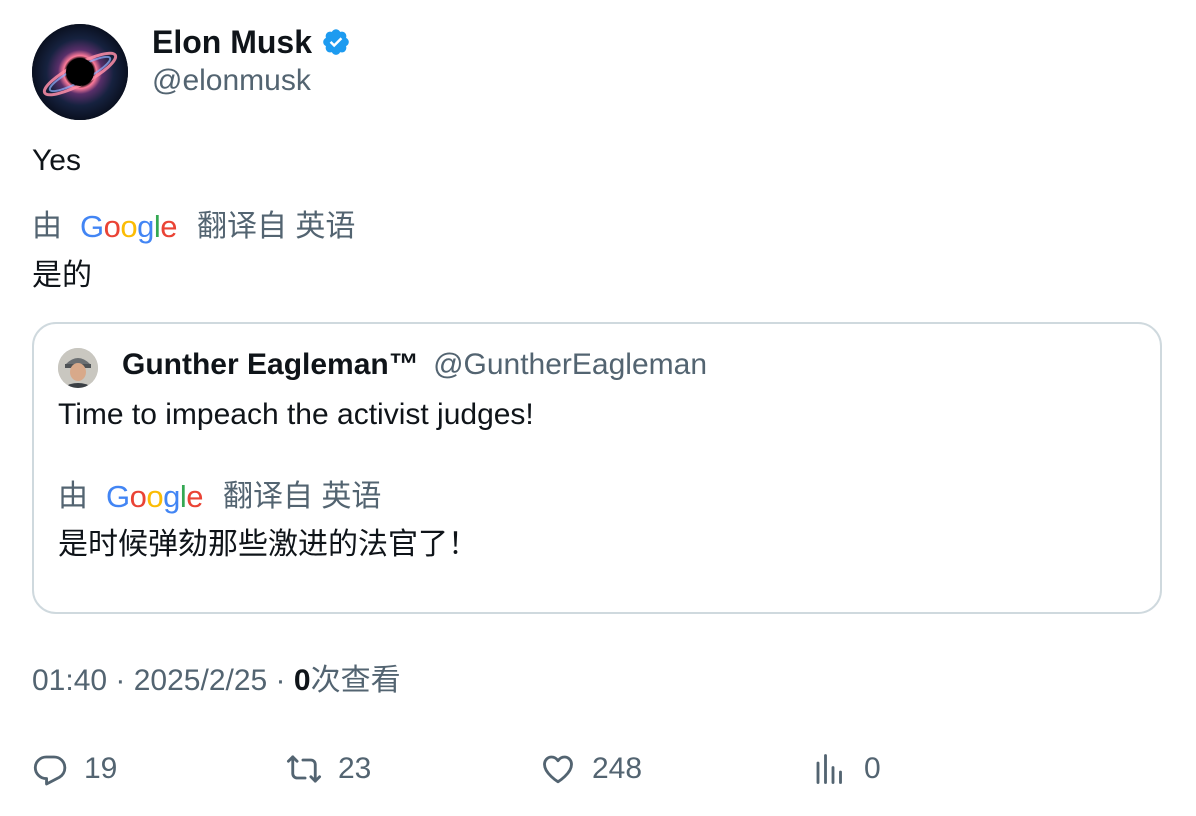 This screenshot has width=1196, height=816. Describe the element at coordinates (302, 496) in the screenshot. I see `quoted-translation-suffix: 翻译自 英语` at that location.